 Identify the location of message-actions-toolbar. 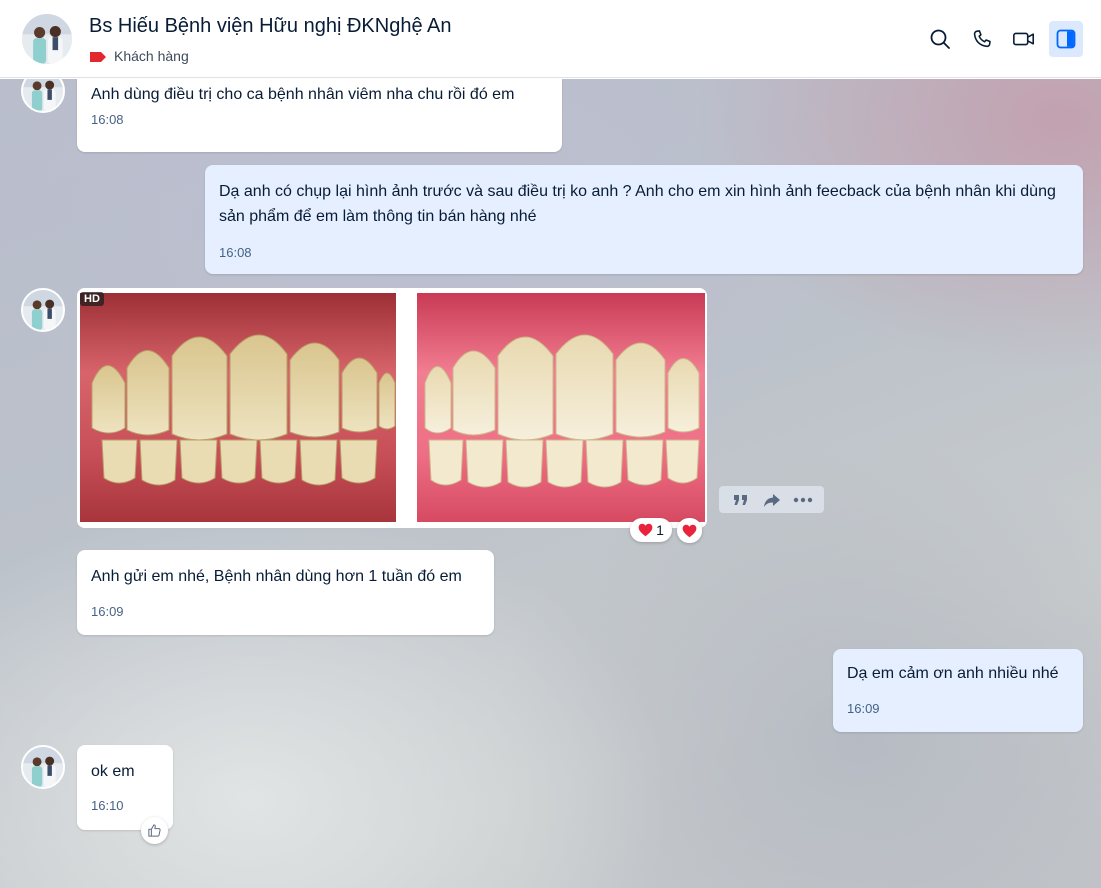
(771, 499).